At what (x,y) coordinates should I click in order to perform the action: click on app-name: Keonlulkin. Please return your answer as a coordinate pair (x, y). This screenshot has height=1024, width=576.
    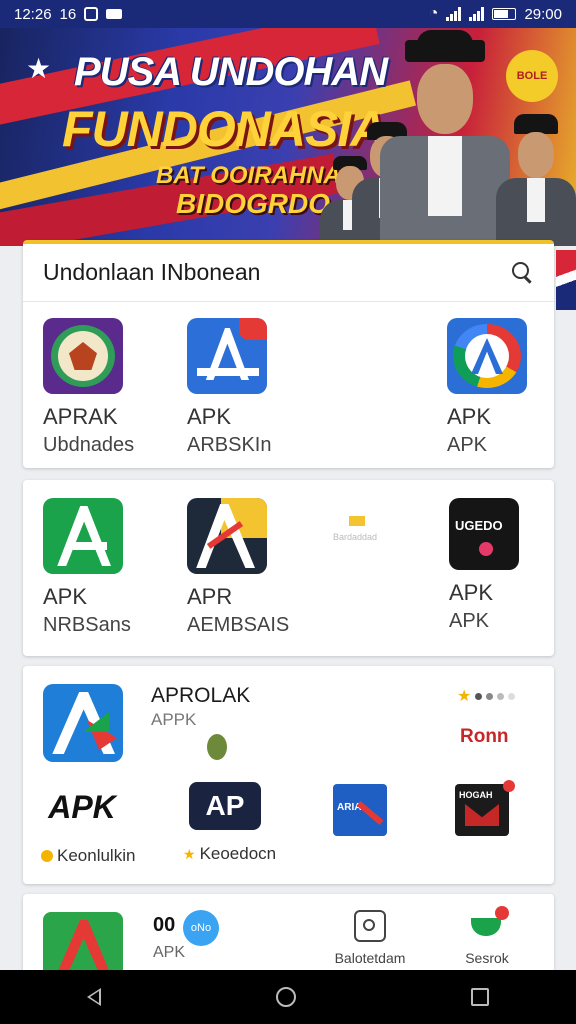
    Looking at the image, I should click on (96, 855).